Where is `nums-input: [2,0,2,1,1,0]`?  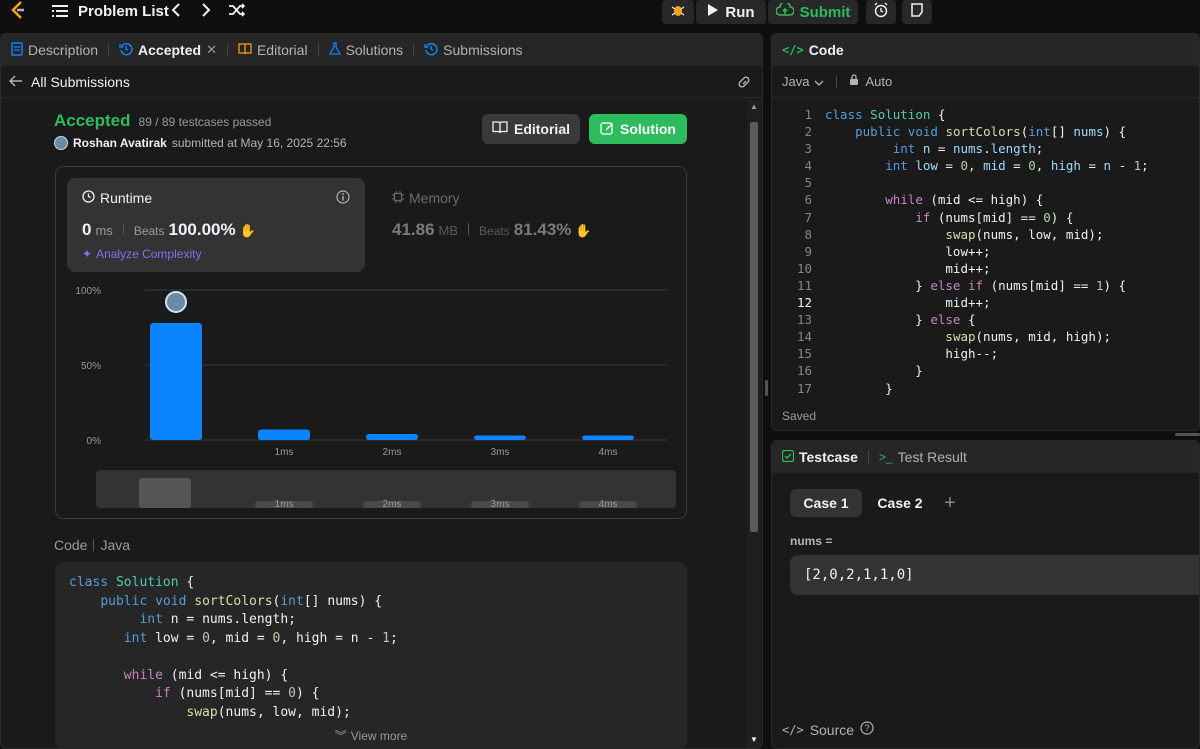 nums-input: [2,0,2,1,1,0] is located at coordinates (994, 575).